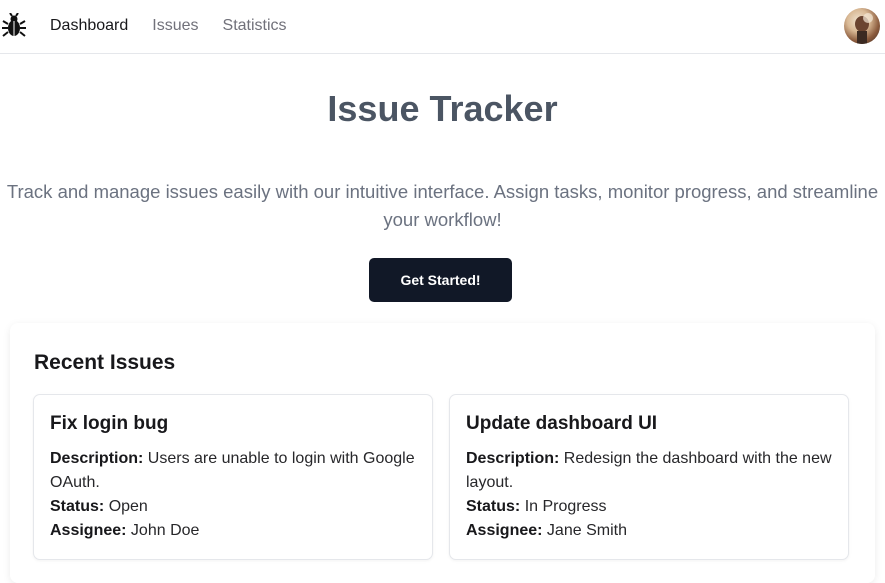 The width and height of the screenshot is (885, 583). What do you see at coordinates (562, 423) in the screenshot?
I see `issue-title: Update dashboard UI` at bounding box center [562, 423].